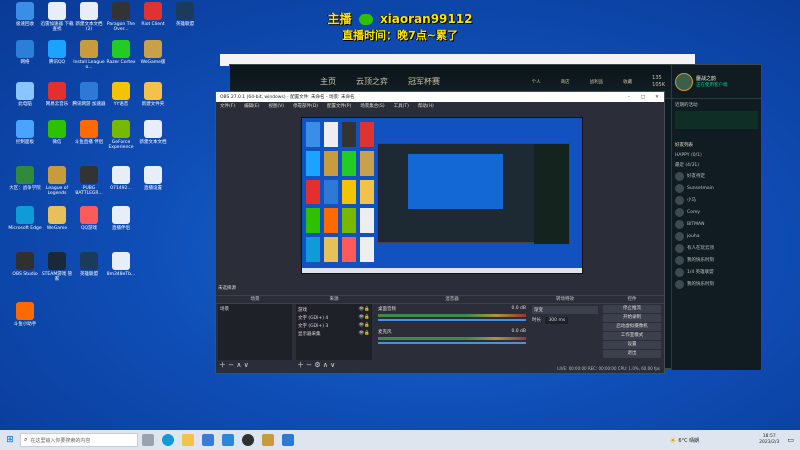 The width and height of the screenshot is (800, 450). What do you see at coordinates (657, 97) in the screenshot?
I see `close-icon: ✕` at bounding box center [657, 97].